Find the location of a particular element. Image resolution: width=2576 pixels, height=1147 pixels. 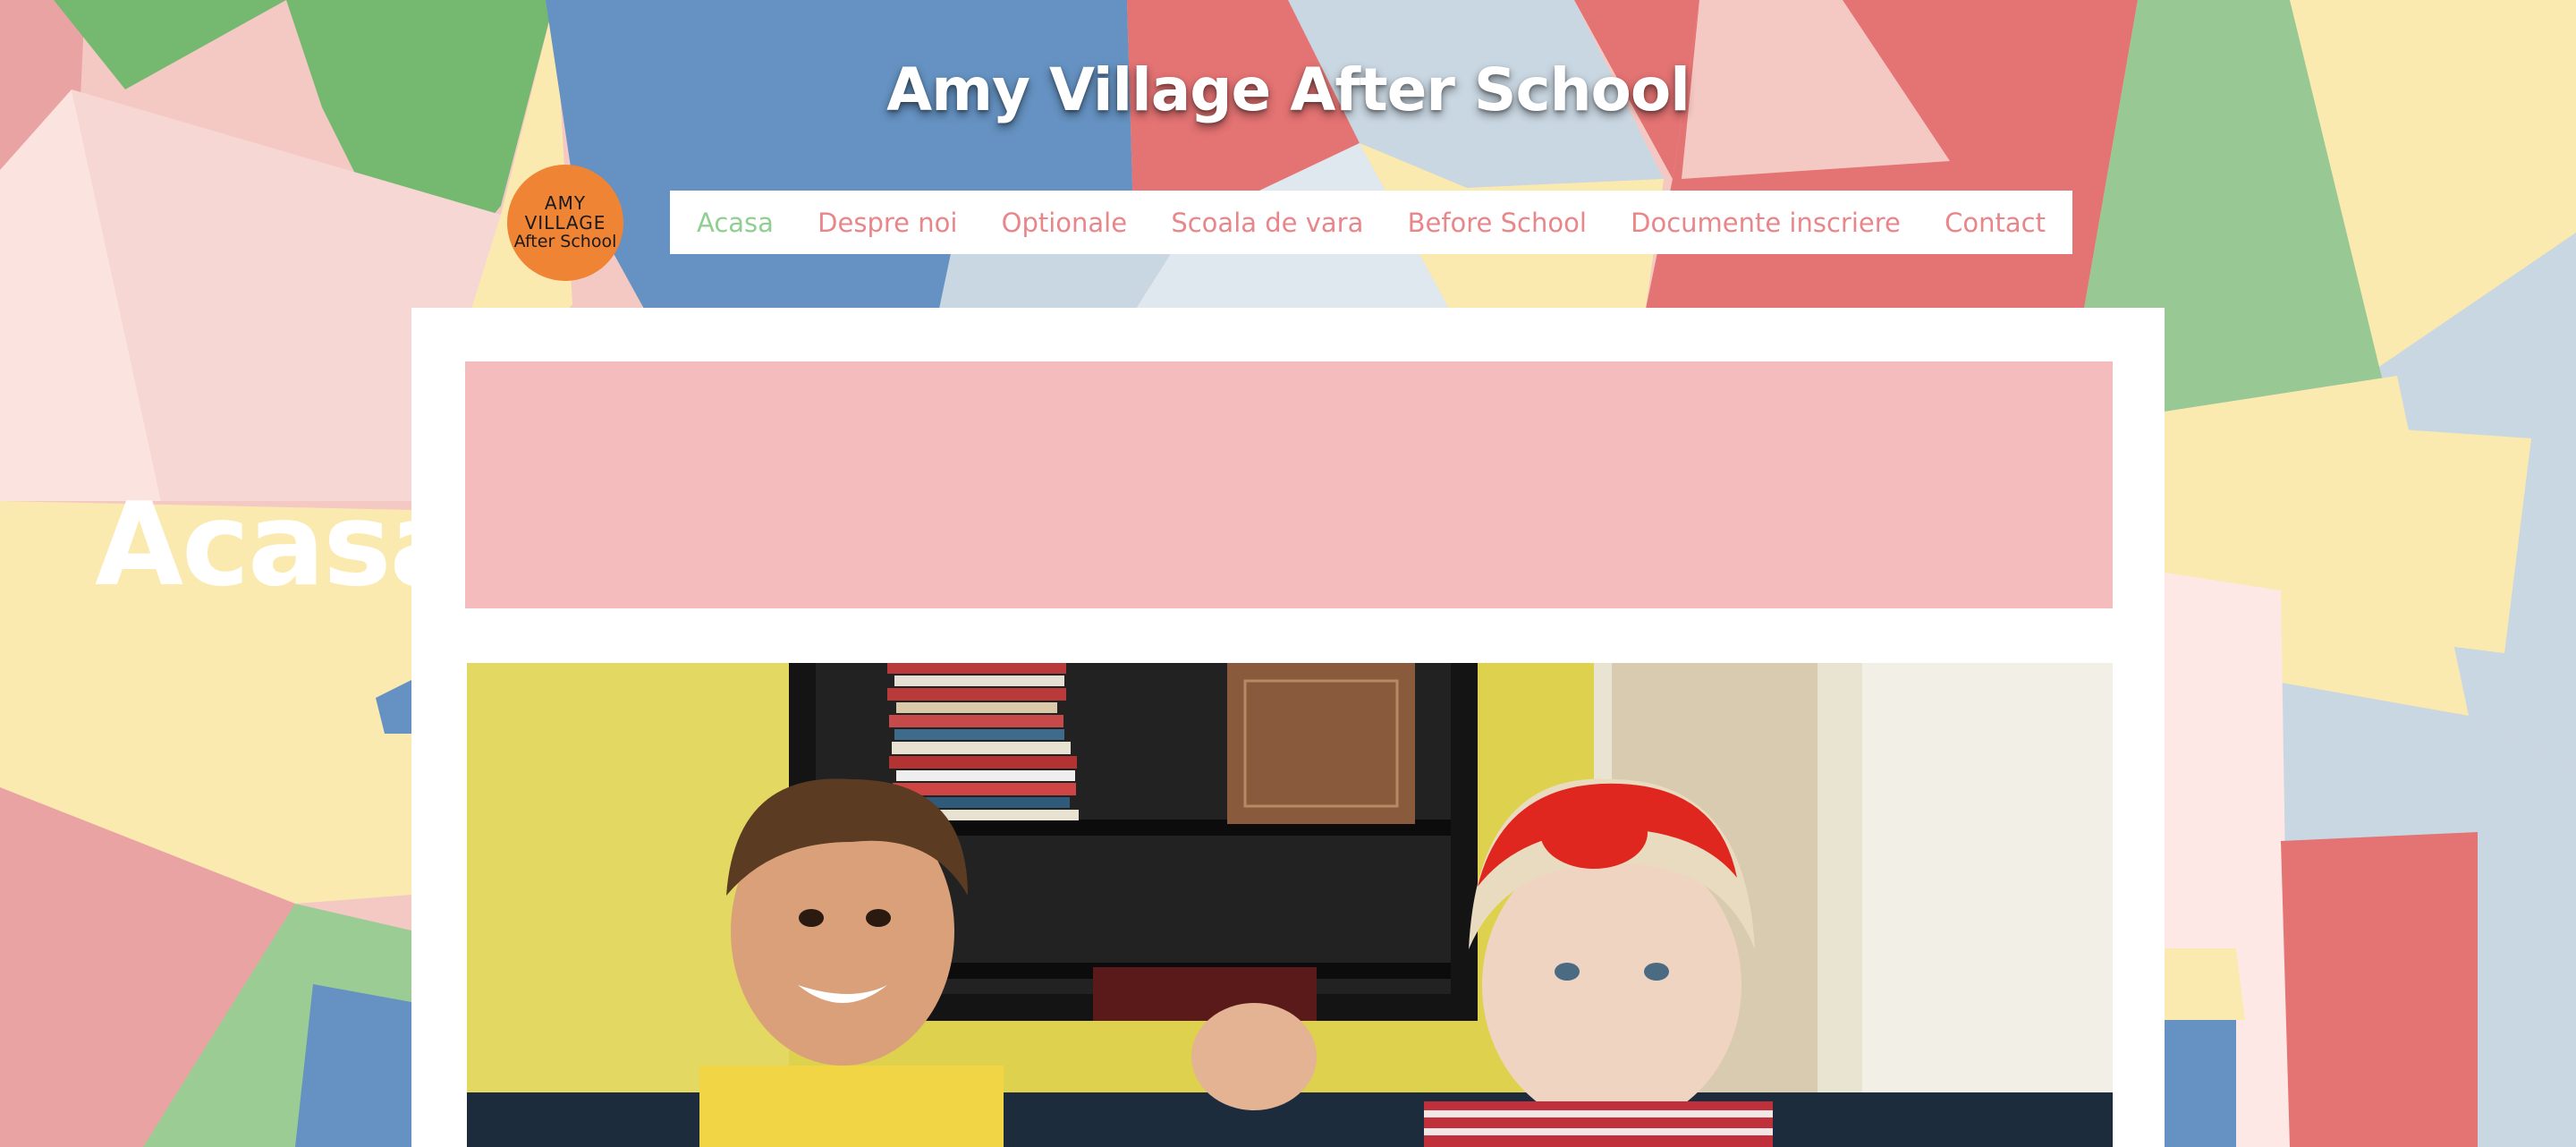

site-title: Amy Village After School is located at coordinates (1288, 89).